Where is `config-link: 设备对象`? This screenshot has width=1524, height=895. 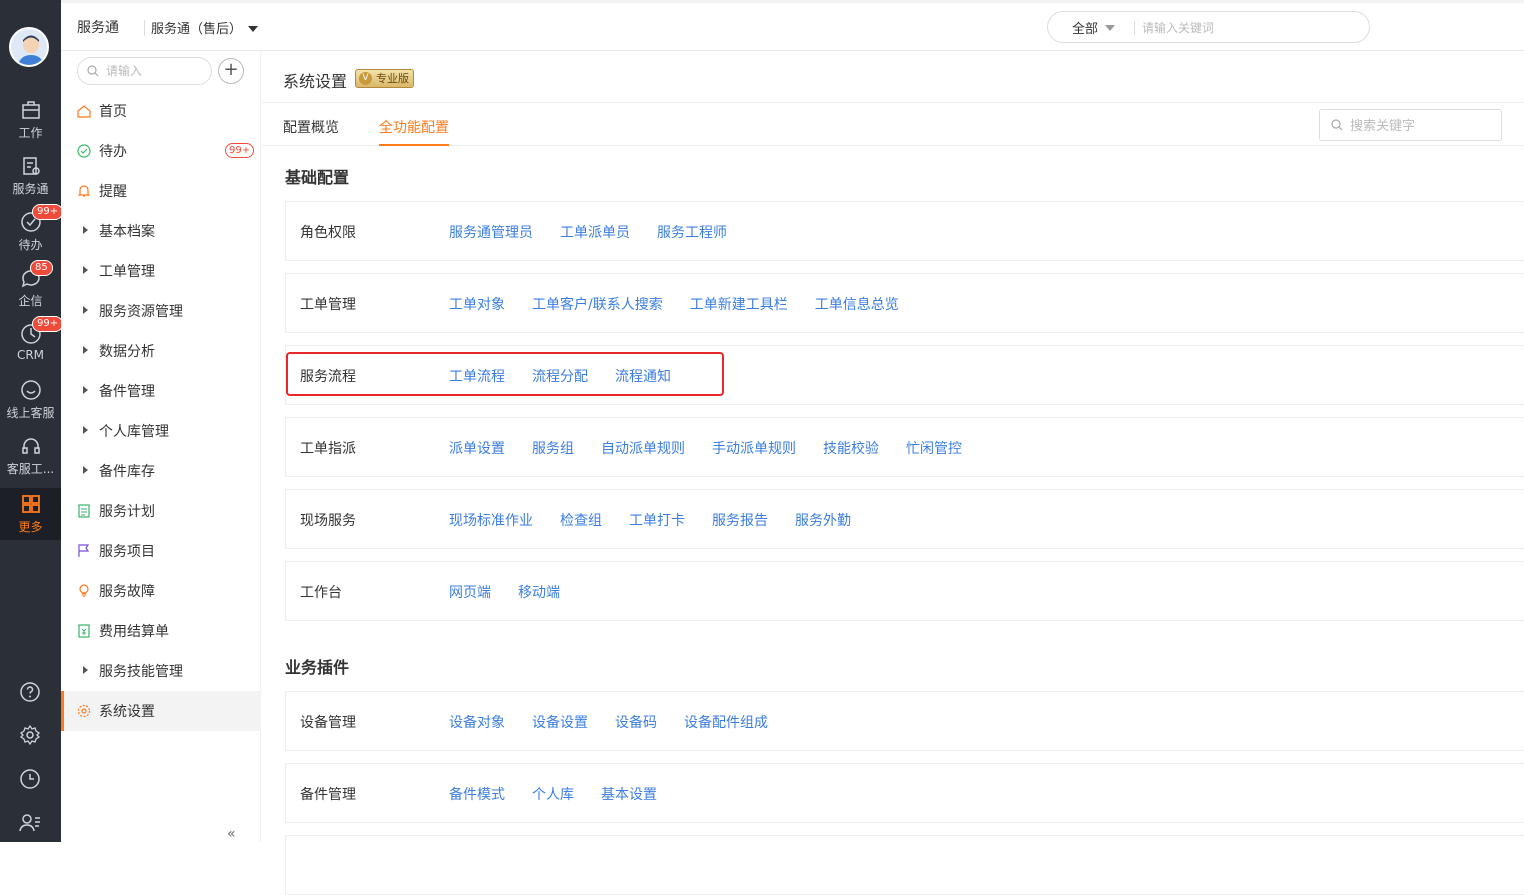
config-link: 设备对象 is located at coordinates (477, 722).